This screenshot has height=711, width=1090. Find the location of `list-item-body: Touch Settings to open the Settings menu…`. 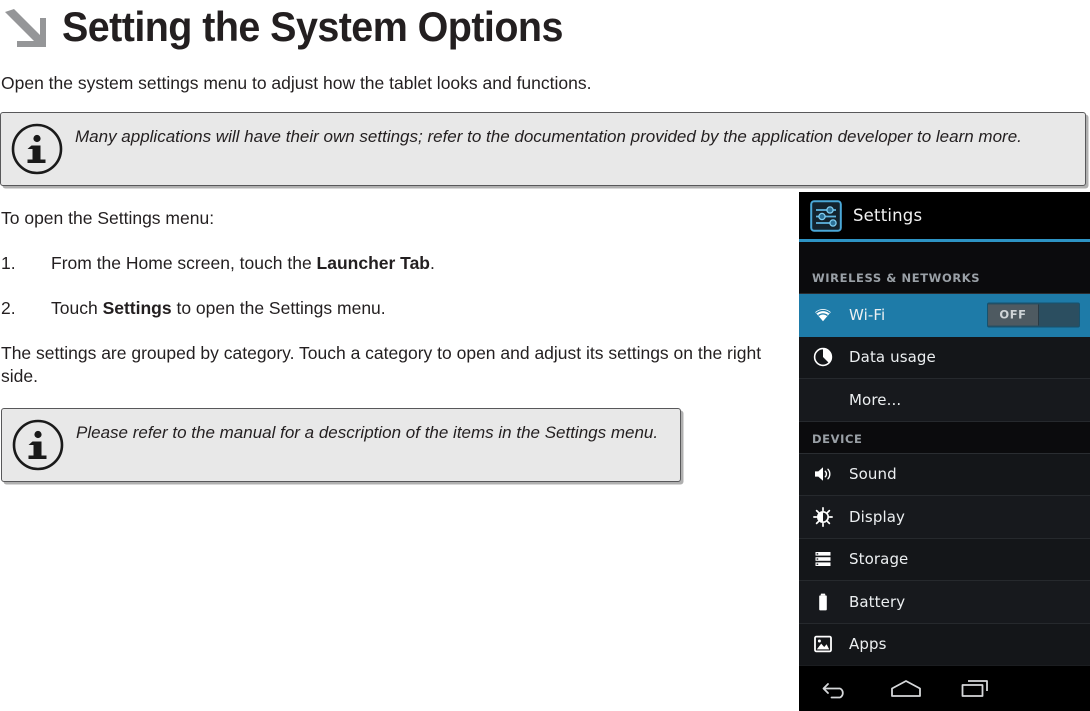

list-item-body: Touch Settings to open the Settings menu… is located at coordinates (411, 308).